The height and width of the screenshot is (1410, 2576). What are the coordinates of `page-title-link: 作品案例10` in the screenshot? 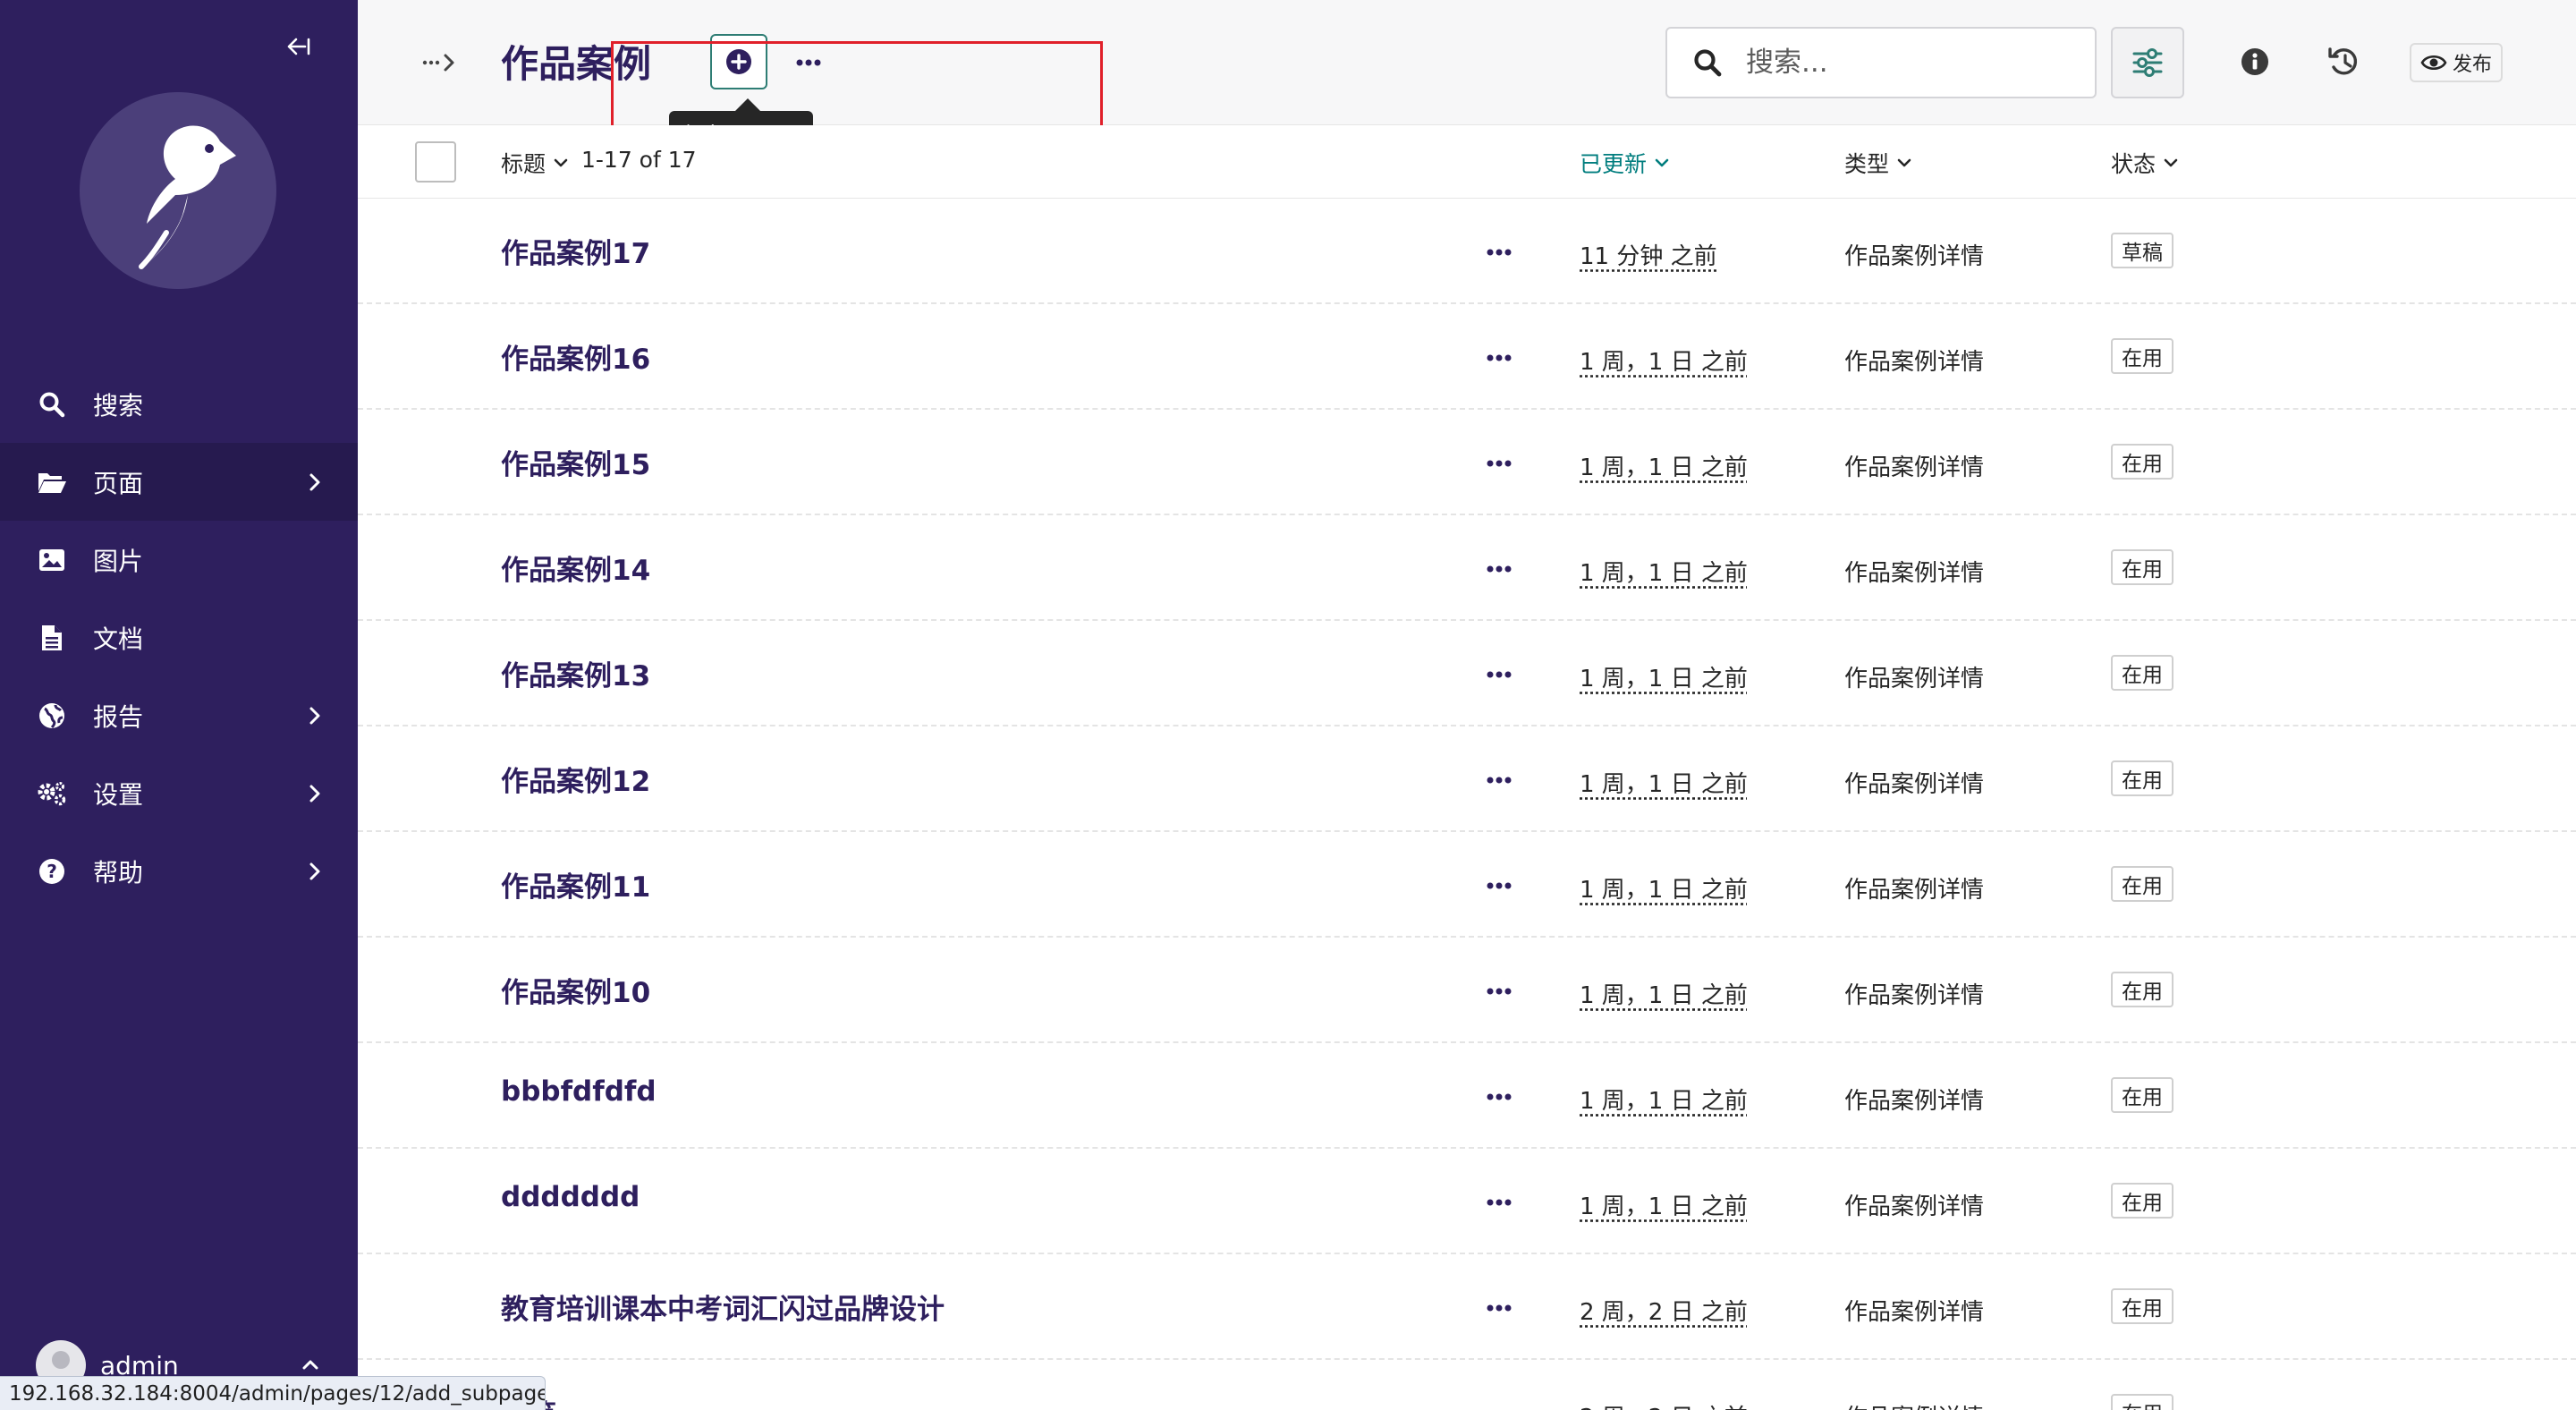 It's located at (575, 990).